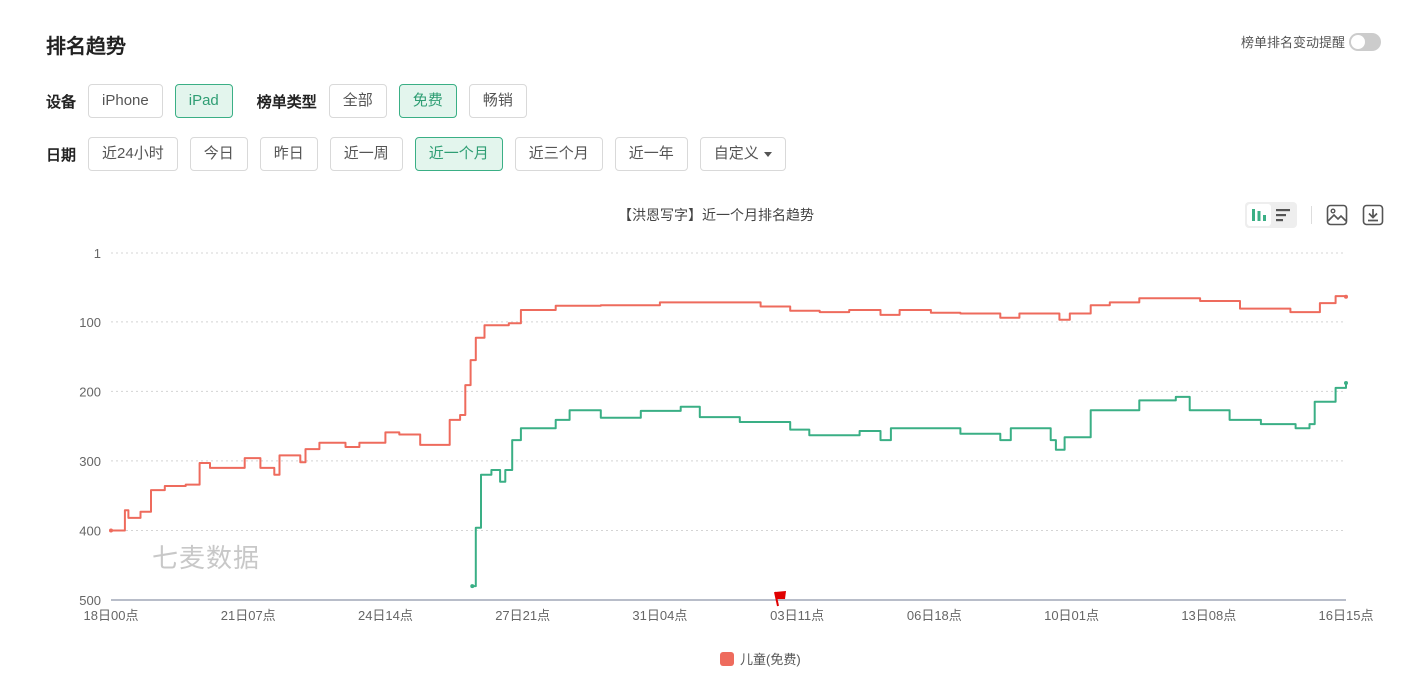 This screenshot has width=1427, height=692. Describe the element at coordinates (716, 215) in the screenshot. I see `chart-title: 【洪恩写字】近一个月排名趋势` at that location.